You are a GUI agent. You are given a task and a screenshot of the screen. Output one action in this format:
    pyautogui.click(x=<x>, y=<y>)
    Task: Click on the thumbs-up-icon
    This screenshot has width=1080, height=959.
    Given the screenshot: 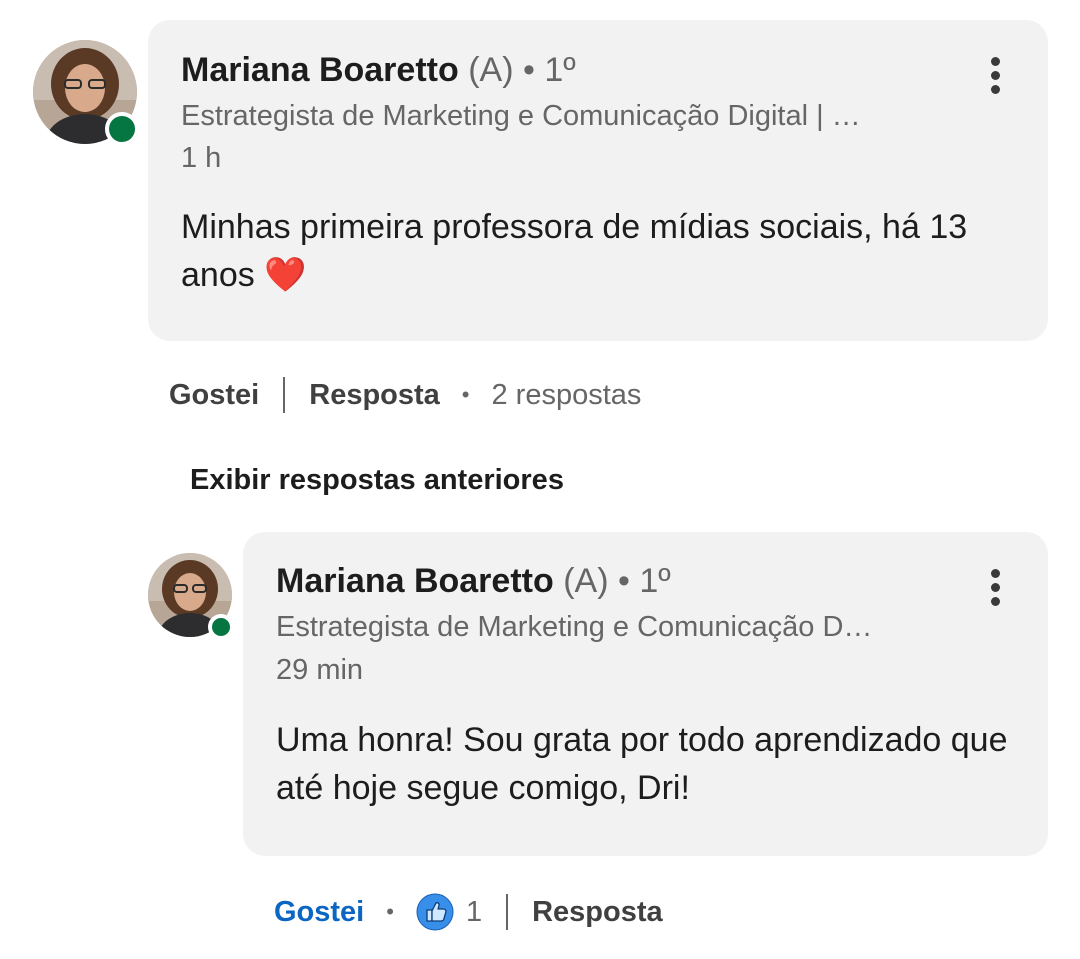 What is the action you would take?
    pyautogui.click(x=435, y=912)
    